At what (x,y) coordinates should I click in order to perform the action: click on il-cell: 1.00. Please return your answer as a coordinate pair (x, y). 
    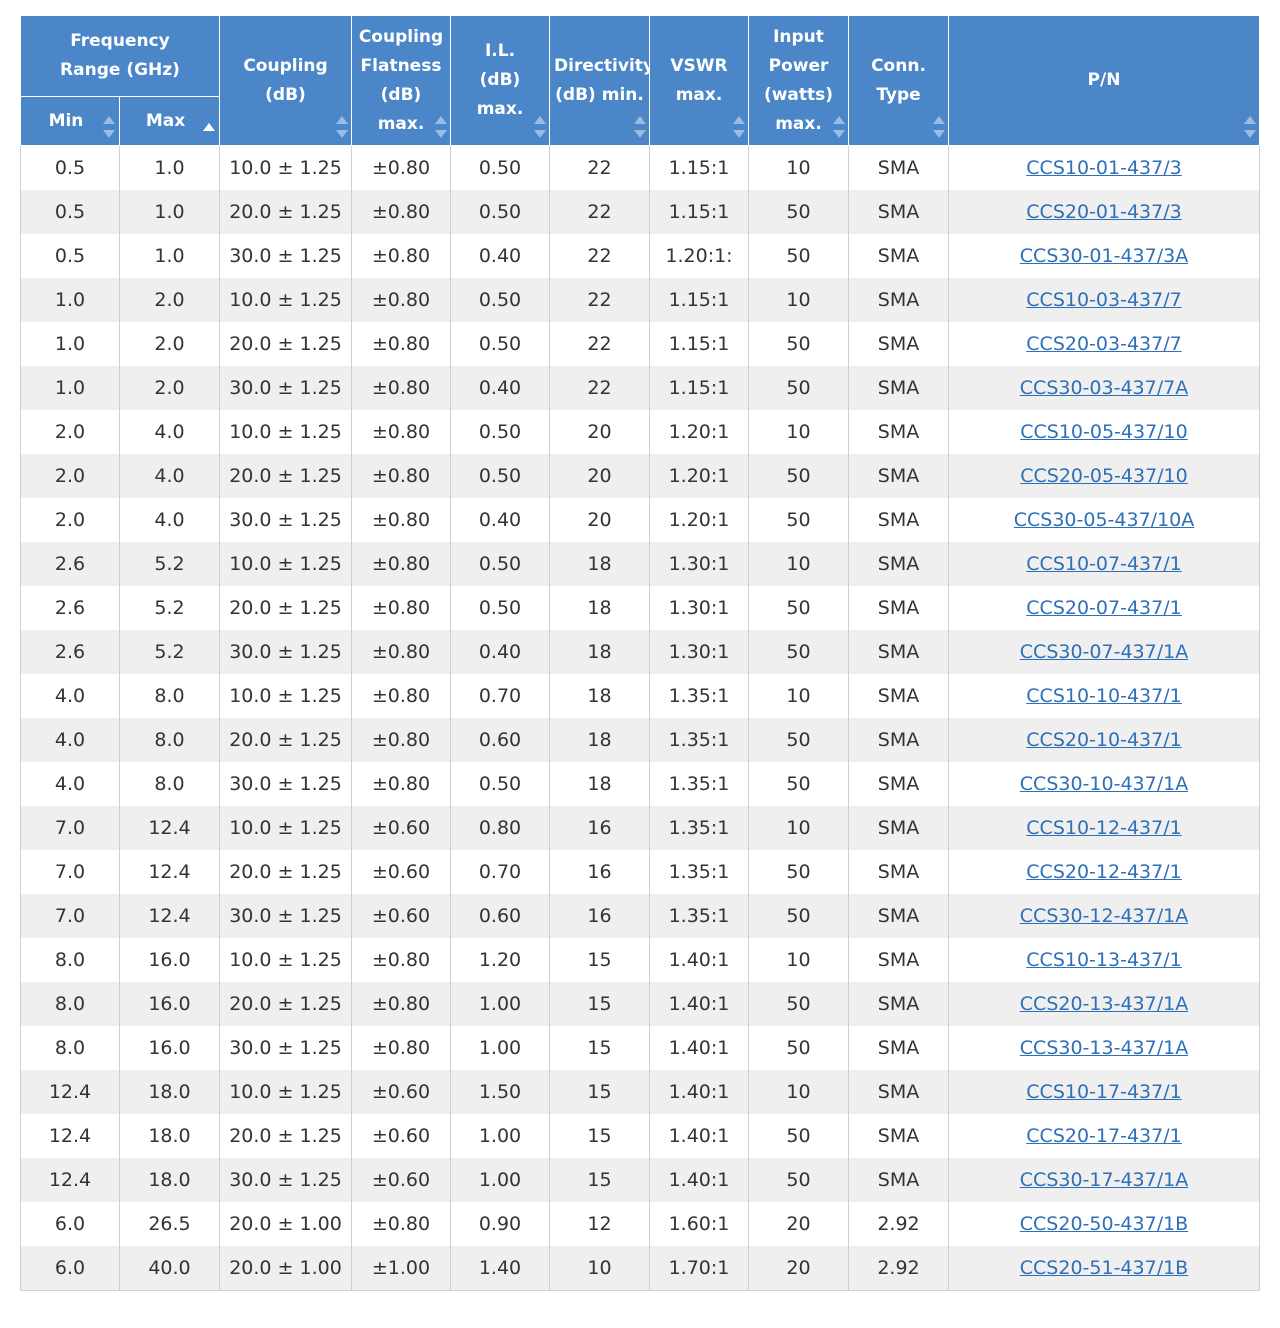
    Looking at the image, I should click on (500, 1048).